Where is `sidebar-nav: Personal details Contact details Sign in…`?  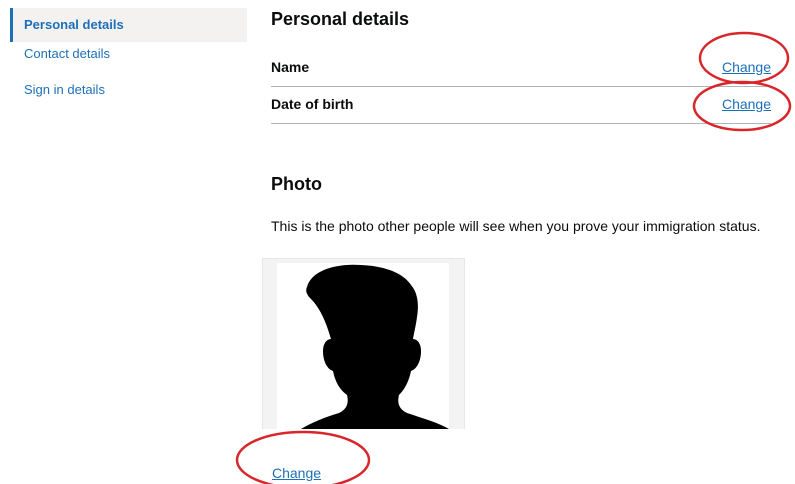 sidebar-nav: Personal details Contact details Sign in… is located at coordinates (128, 61).